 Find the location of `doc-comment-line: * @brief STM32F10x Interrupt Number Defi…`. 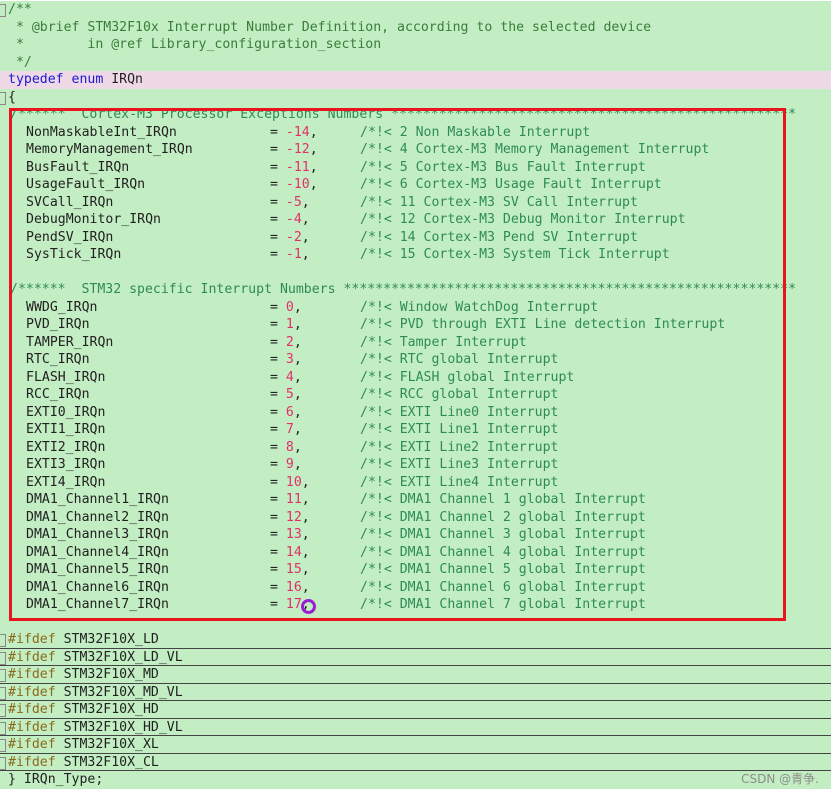

doc-comment-line: * @brief STM32F10x Interrupt Number Defi… is located at coordinates (415, 27).